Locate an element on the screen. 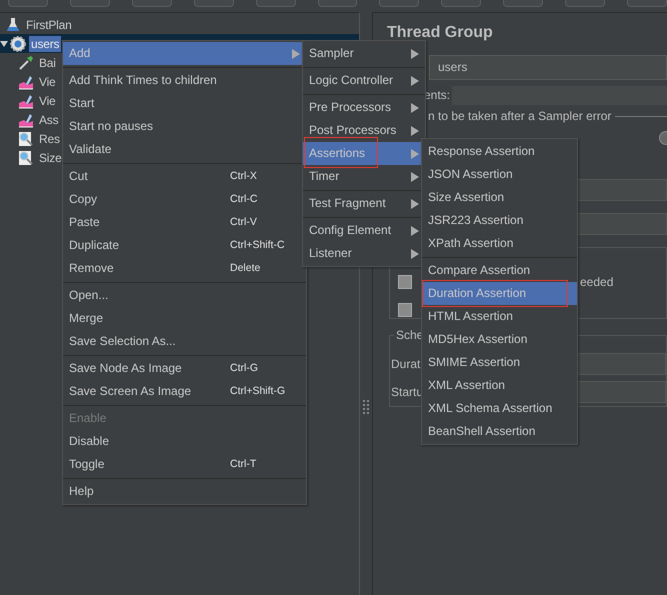 The height and width of the screenshot is (595, 667). menu-item: Pre Processors is located at coordinates (364, 107).